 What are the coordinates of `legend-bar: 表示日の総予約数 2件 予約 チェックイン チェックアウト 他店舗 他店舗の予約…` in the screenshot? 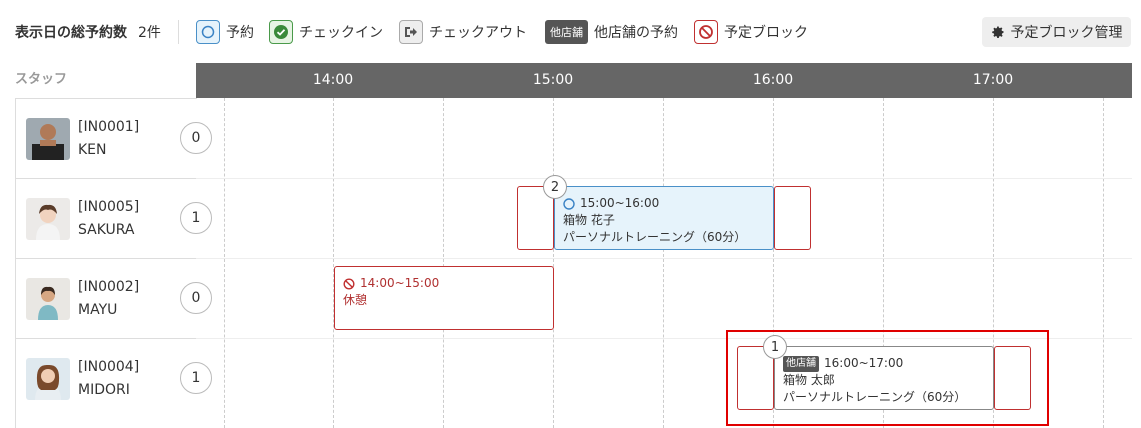 It's located at (570, 31).